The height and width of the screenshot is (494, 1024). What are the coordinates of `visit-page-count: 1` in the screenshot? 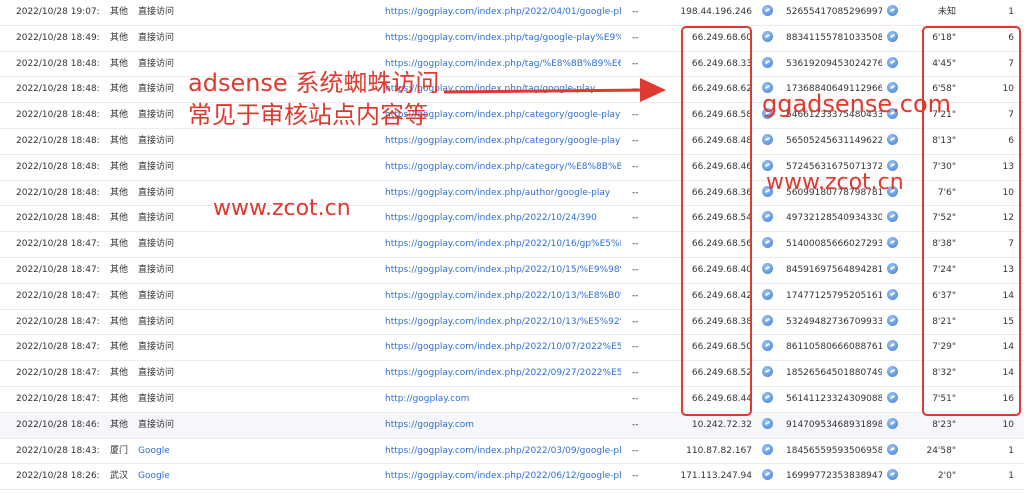 It's located at (1011, 450).